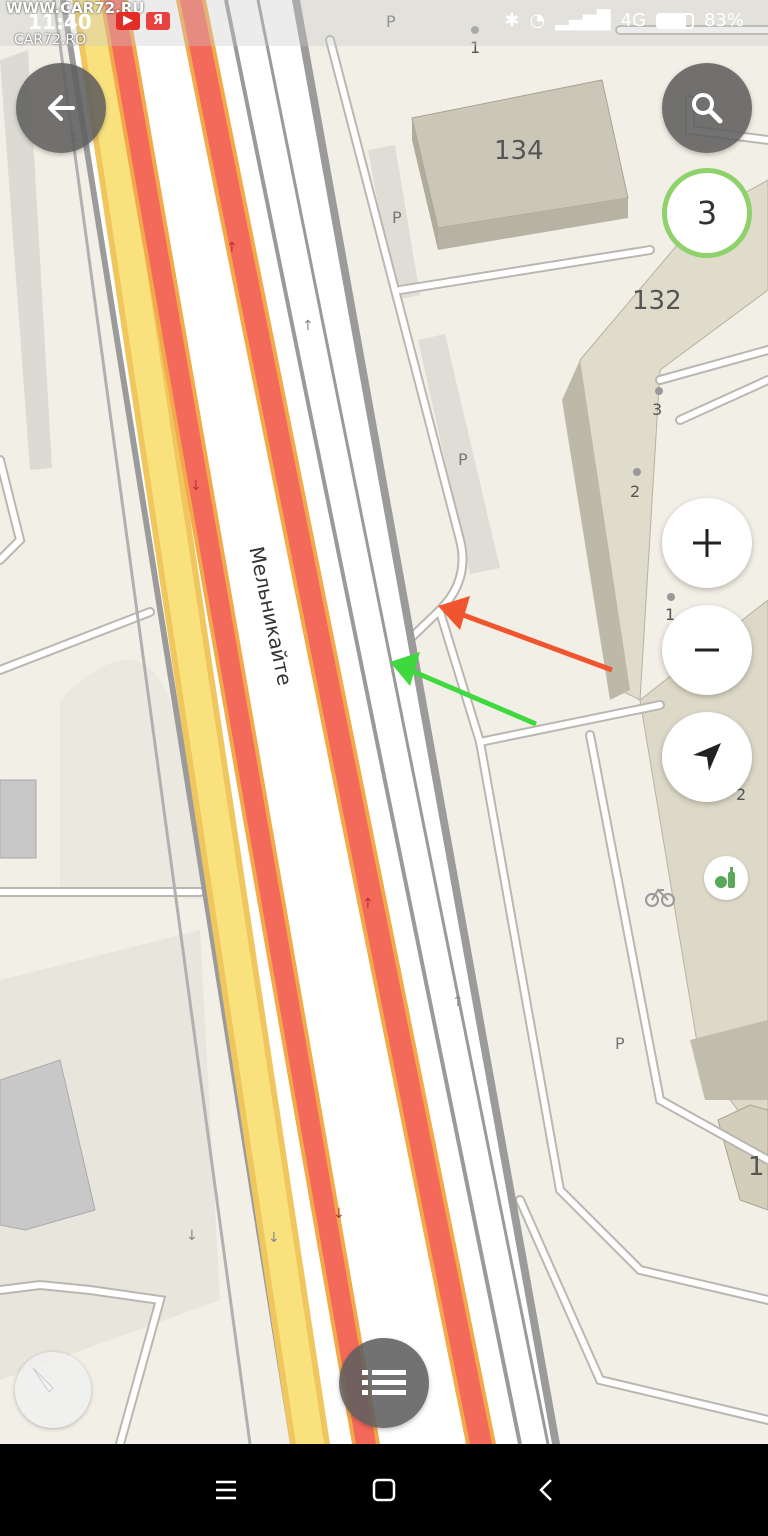 This screenshot has width=768, height=1536. What do you see at coordinates (537, 20) in the screenshot?
I see `alarm-icon: ◔` at bounding box center [537, 20].